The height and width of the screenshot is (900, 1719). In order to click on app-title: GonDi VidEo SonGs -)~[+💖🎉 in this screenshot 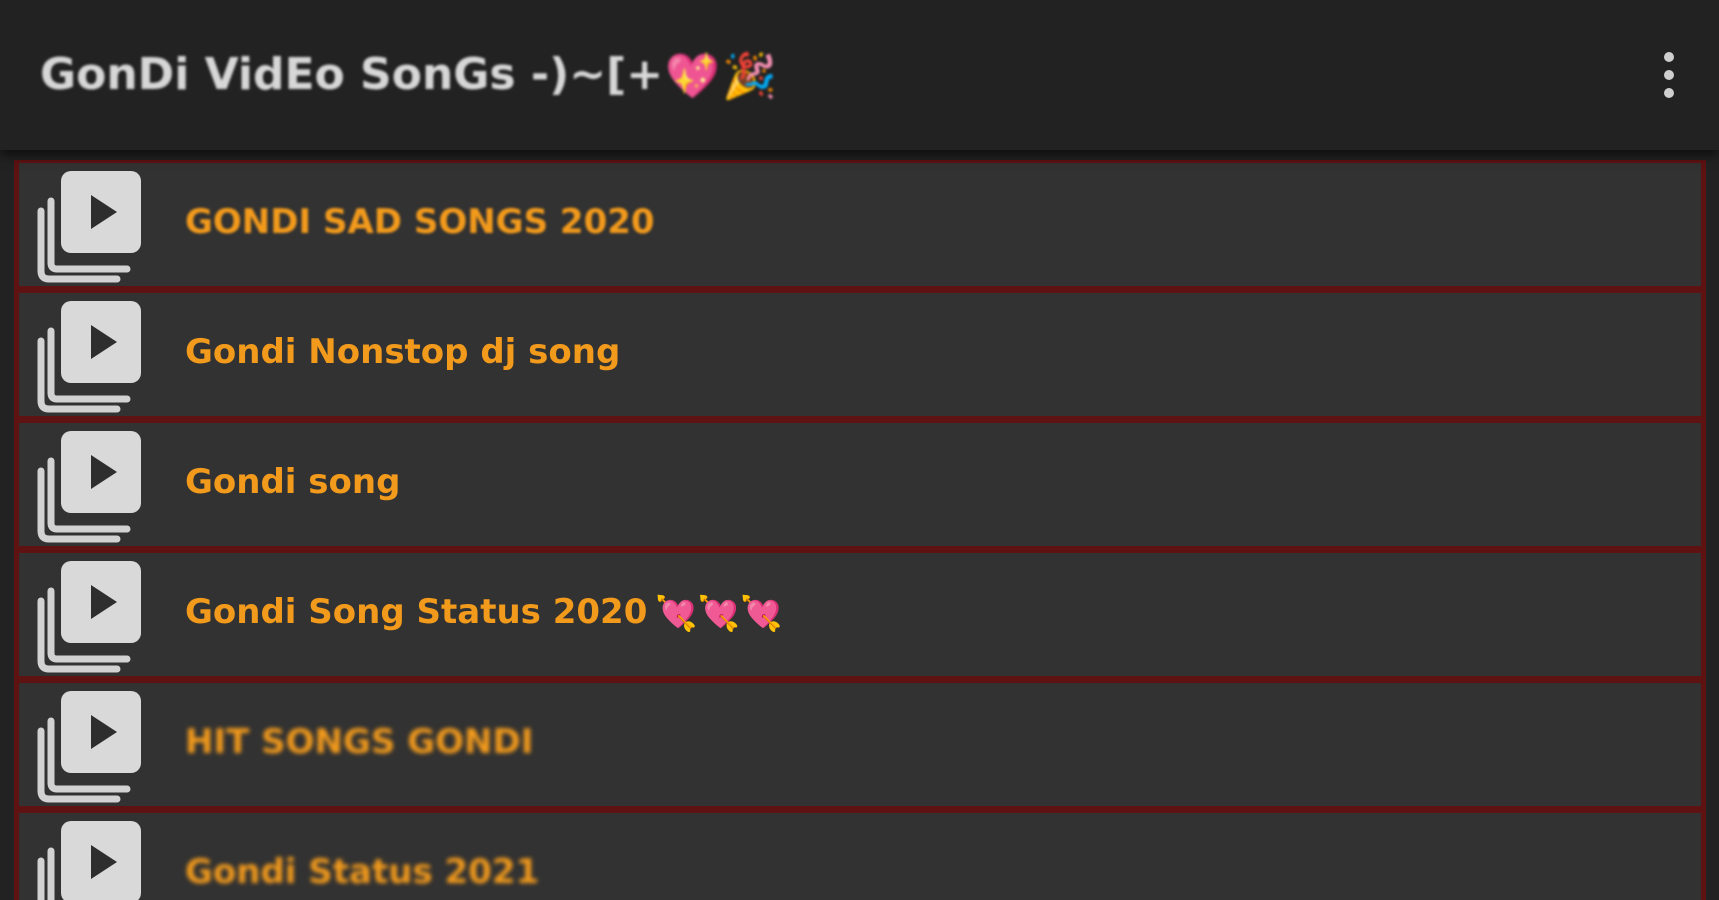, I will do `click(408, 75)`.